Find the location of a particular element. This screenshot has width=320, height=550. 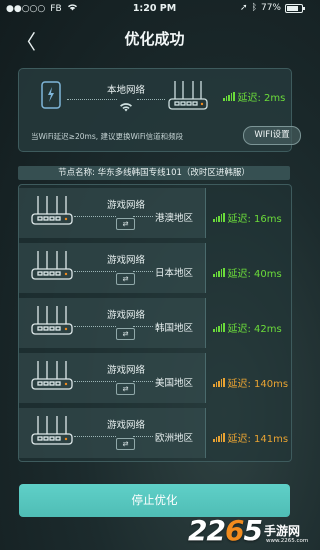

region-delay: 延迟: 40ms is located at coordinates (247, 272).